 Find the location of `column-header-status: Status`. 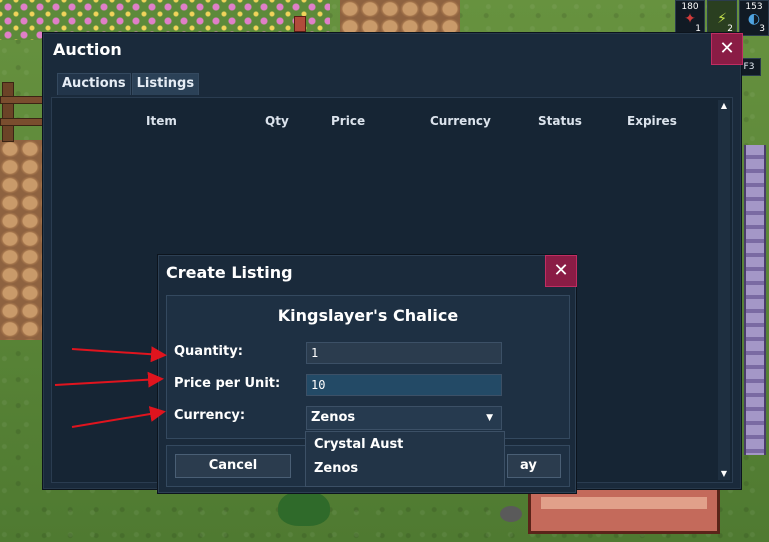

column-header-status: Status is located at coordinates (560, 121).